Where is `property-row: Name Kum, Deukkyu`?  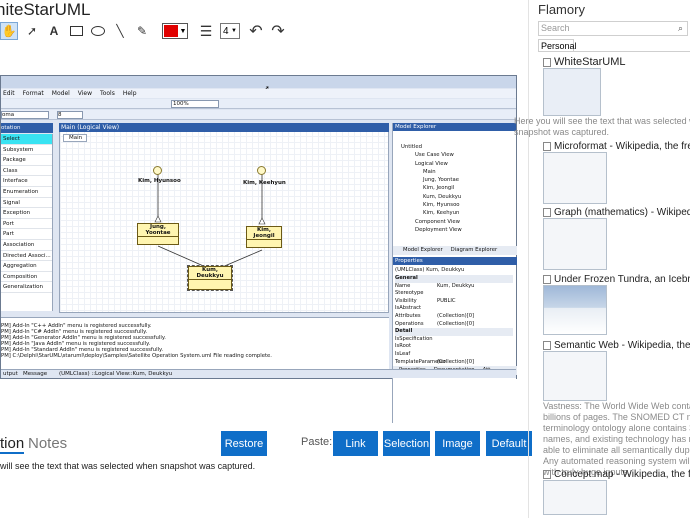 property-row: Name Kum, Deukkyu is located at coordinates (454, 287).